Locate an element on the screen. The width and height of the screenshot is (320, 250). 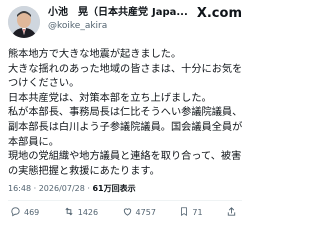
share-icon is located at coordinates (233, 212).